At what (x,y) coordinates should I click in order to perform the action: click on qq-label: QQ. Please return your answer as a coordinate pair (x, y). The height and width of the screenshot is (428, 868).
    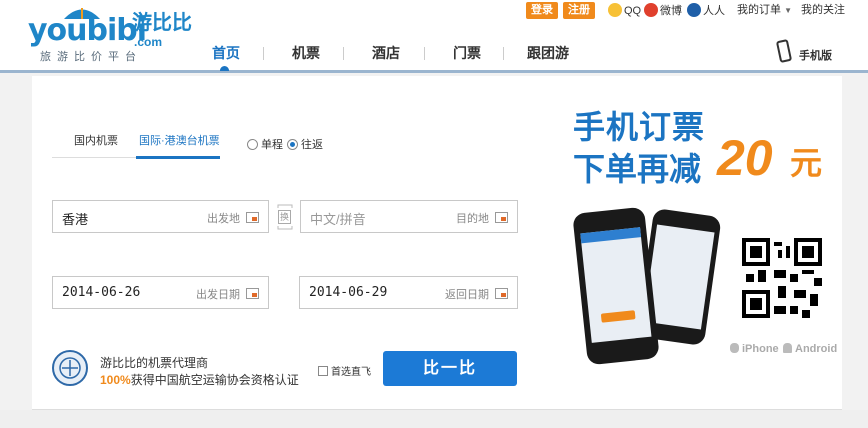
    Looking at the image, I should click on (633, 11).